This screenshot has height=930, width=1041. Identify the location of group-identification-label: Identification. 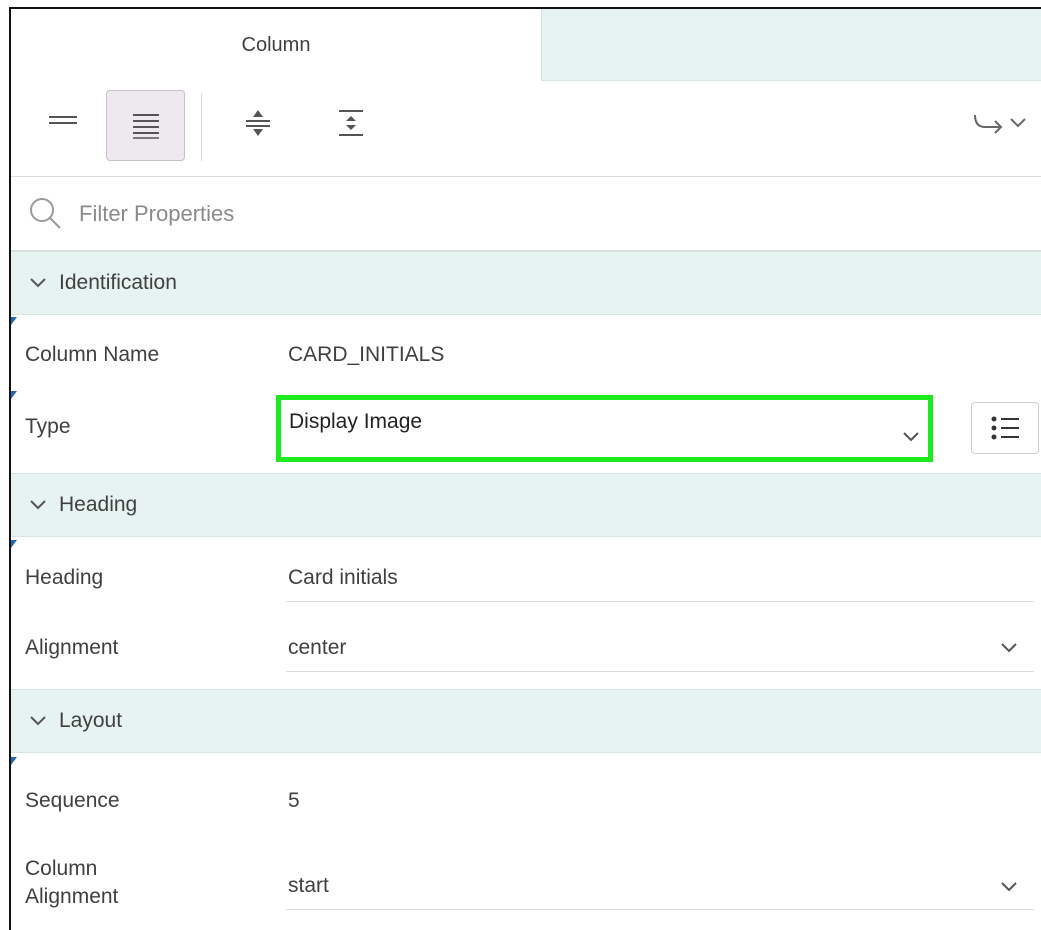
(118, 282).